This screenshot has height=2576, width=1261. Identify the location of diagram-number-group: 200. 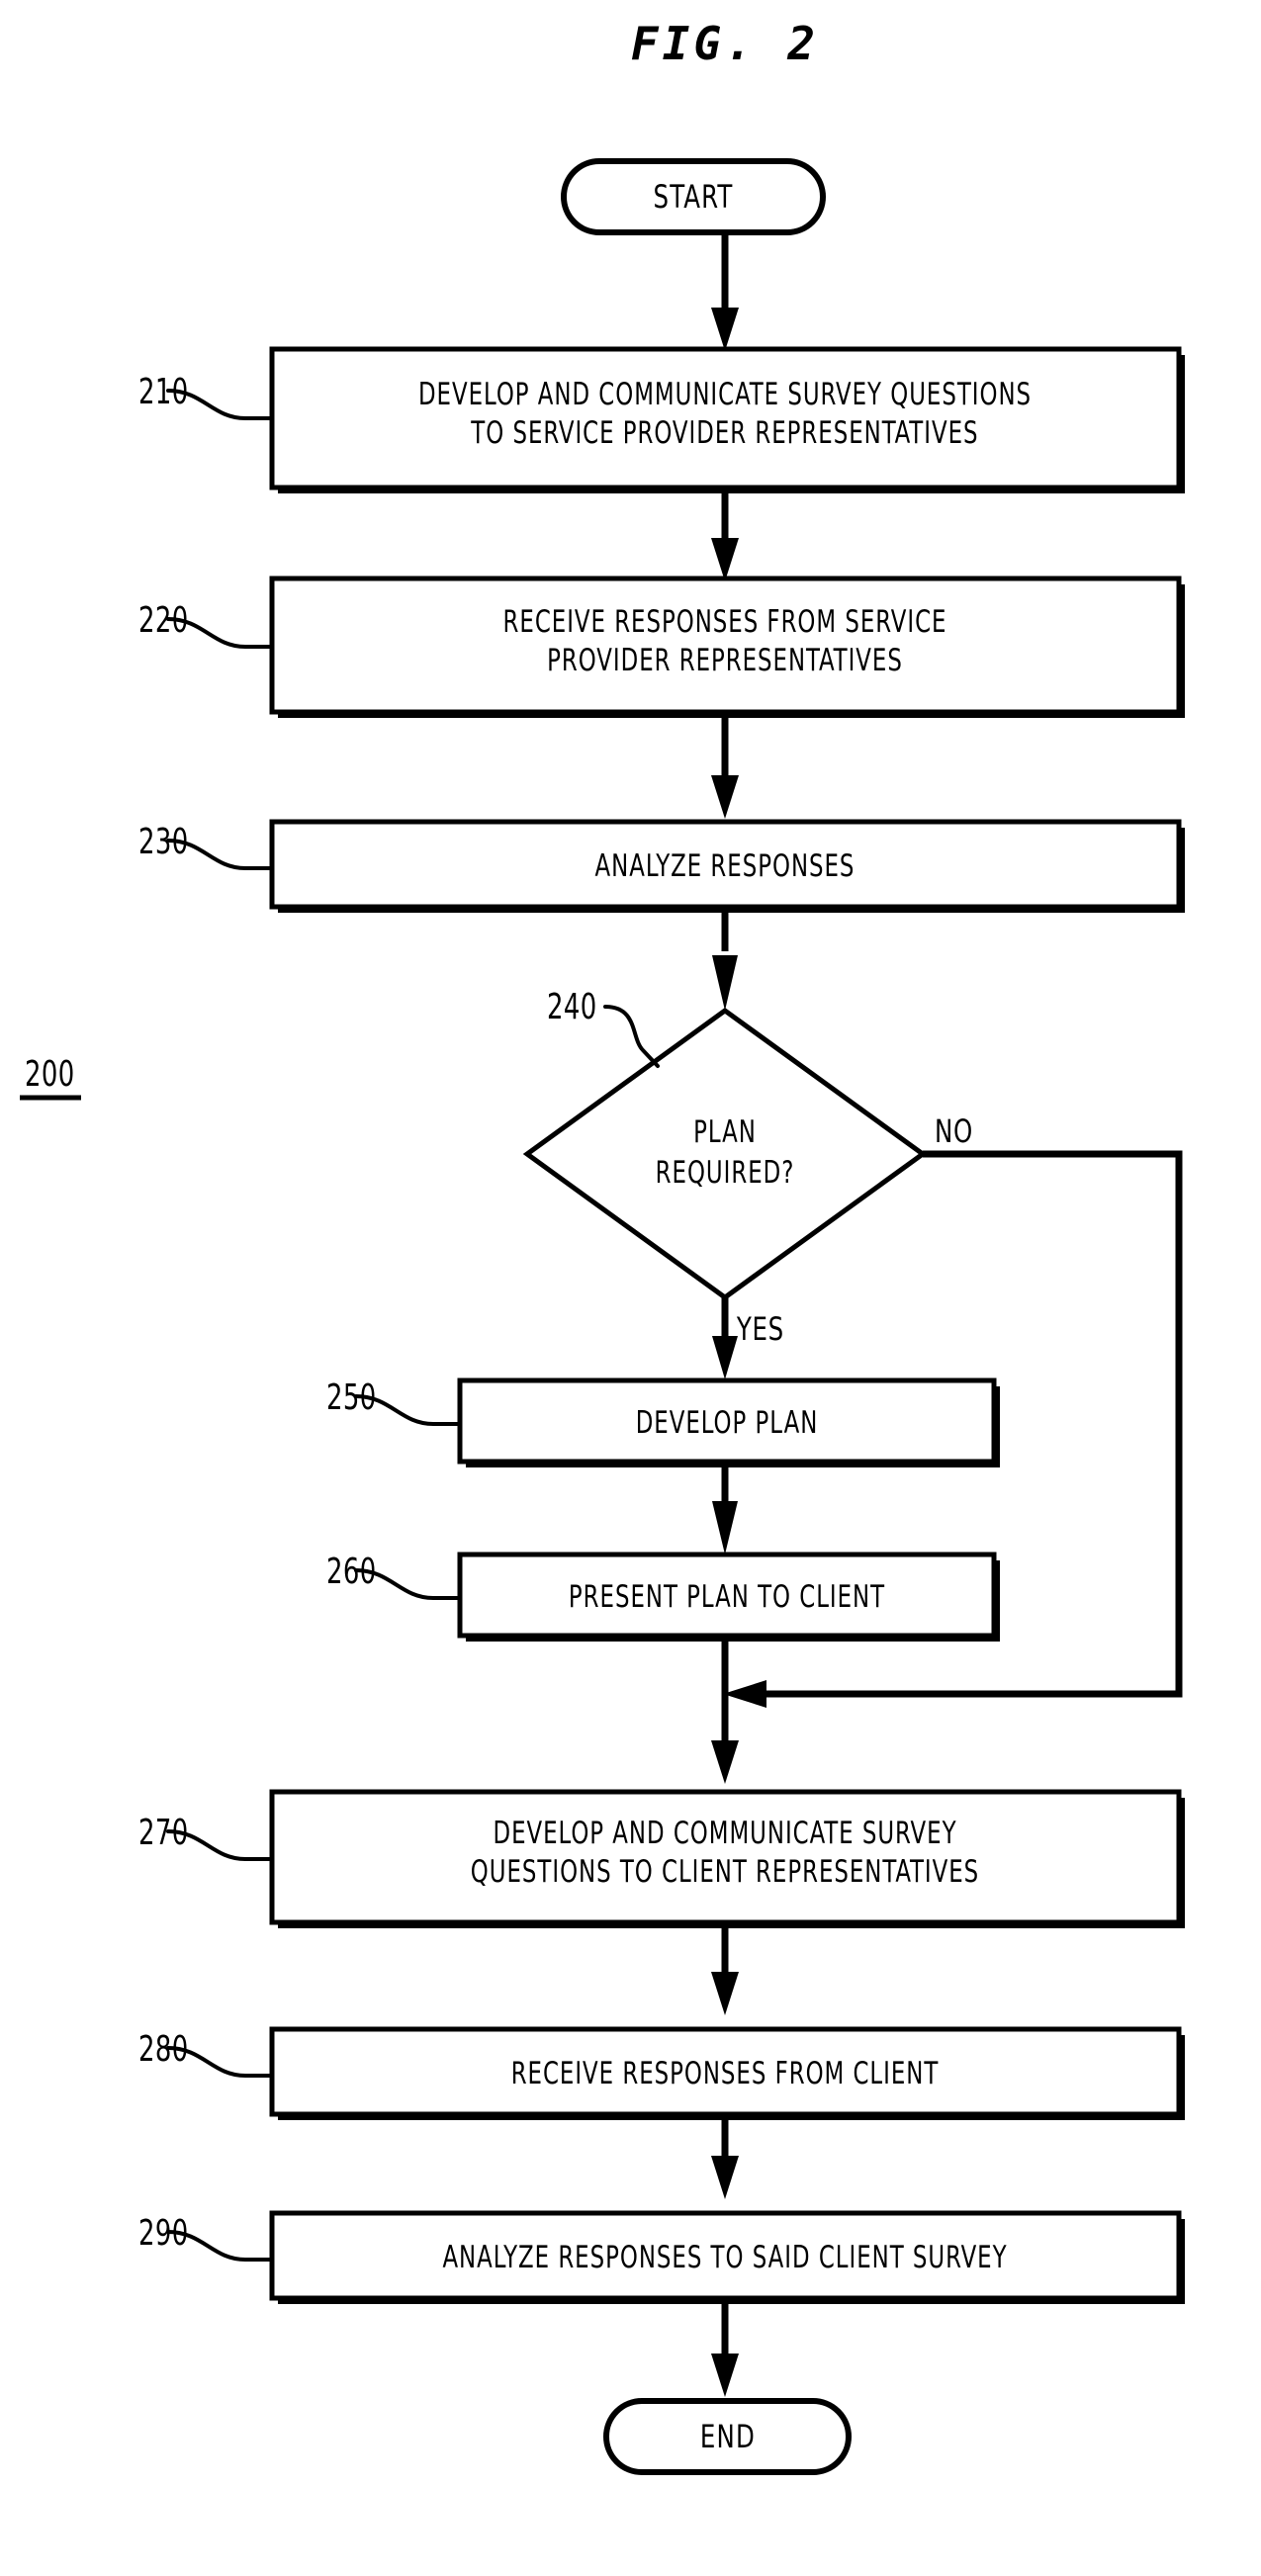
(50, 1077).